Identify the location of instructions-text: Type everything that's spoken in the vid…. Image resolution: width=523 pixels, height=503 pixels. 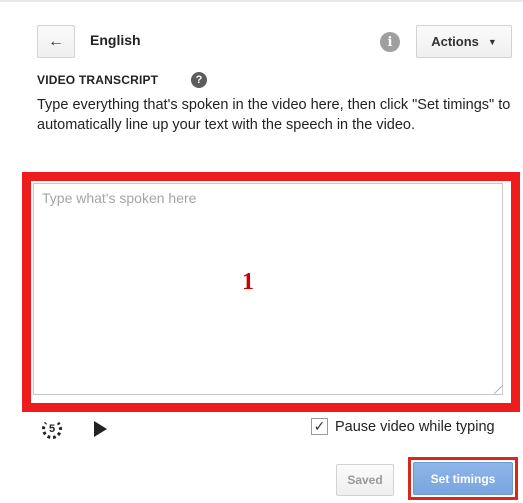
(274, 115).